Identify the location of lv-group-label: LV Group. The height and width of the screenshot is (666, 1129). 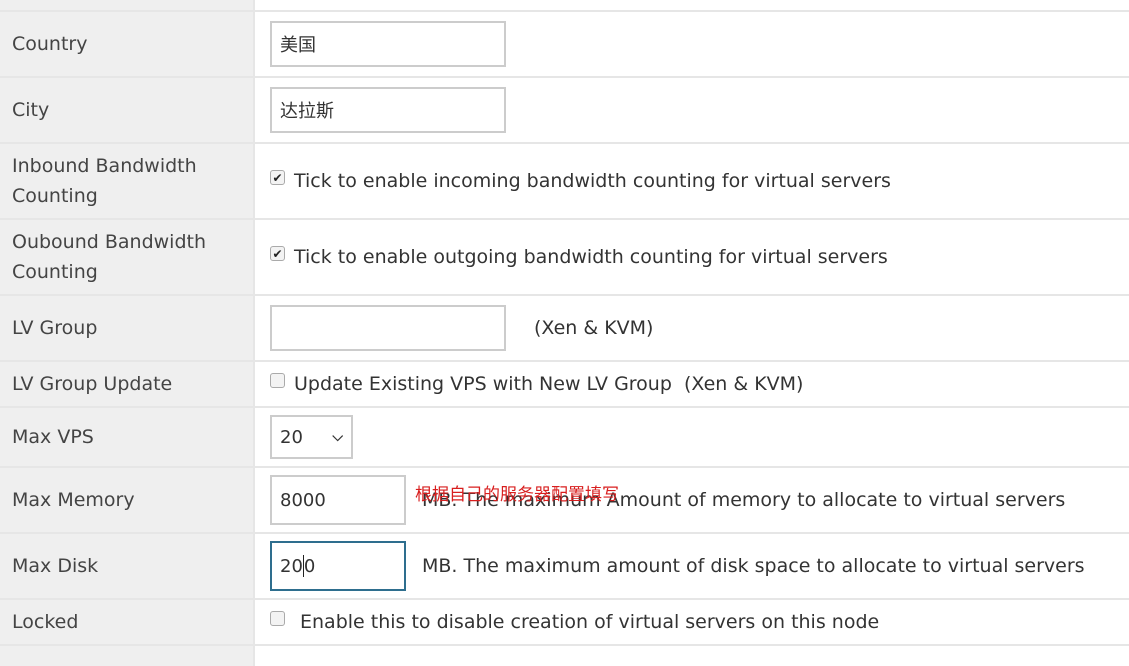
(127, 328).